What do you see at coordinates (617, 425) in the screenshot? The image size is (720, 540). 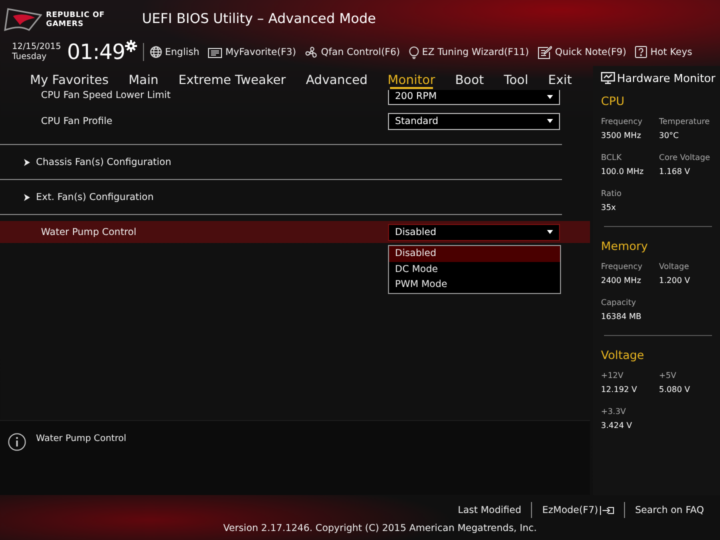 I see `reading-value: 3.424 V` at bounding box center [617, 425].